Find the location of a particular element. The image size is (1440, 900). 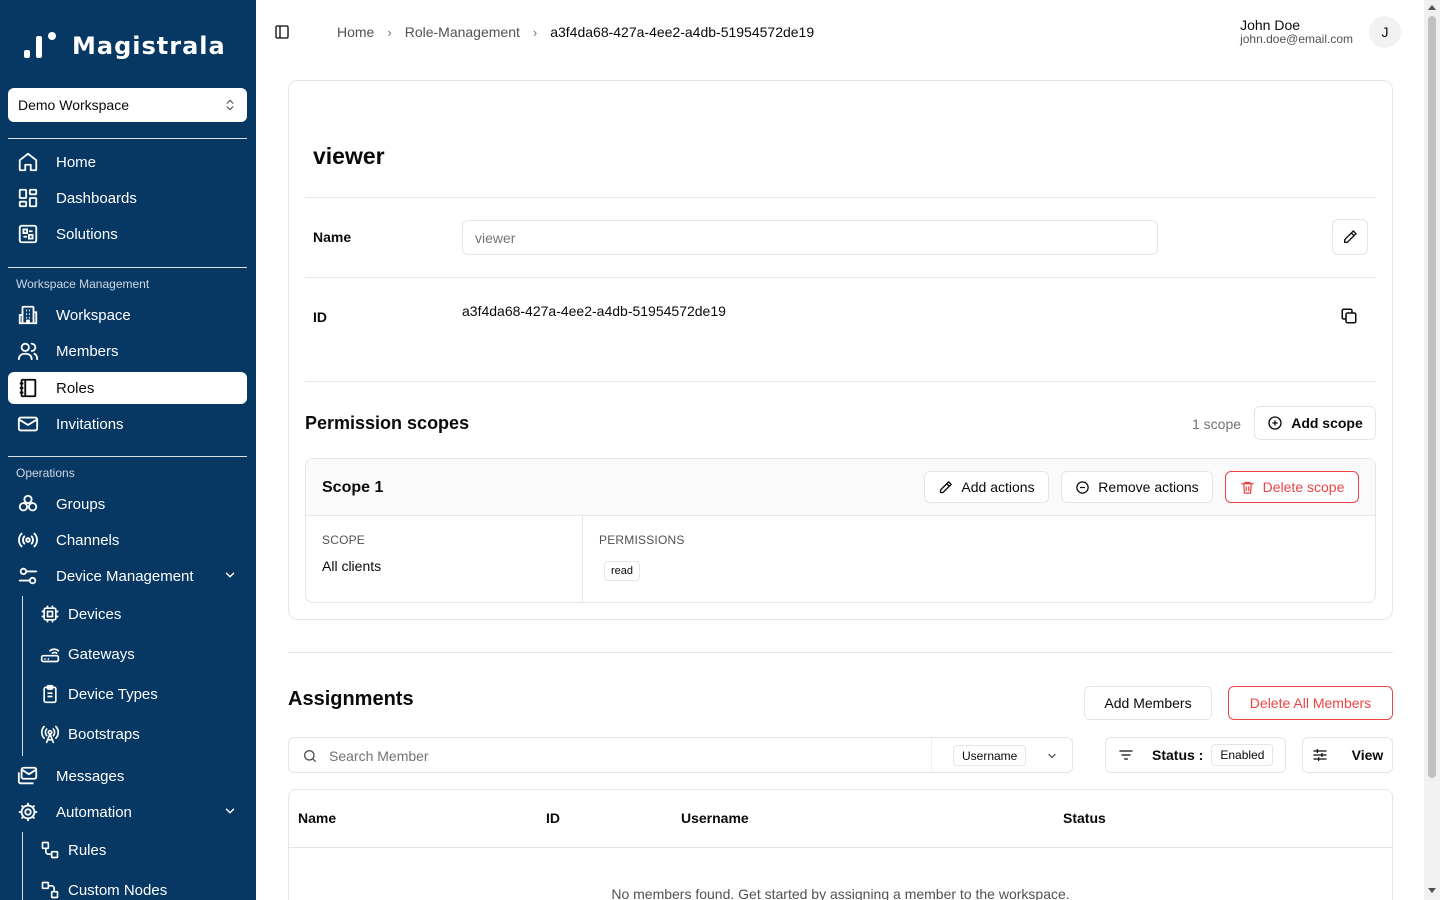

sidebar-item-label: Roles is located at coordinates (75, 388).